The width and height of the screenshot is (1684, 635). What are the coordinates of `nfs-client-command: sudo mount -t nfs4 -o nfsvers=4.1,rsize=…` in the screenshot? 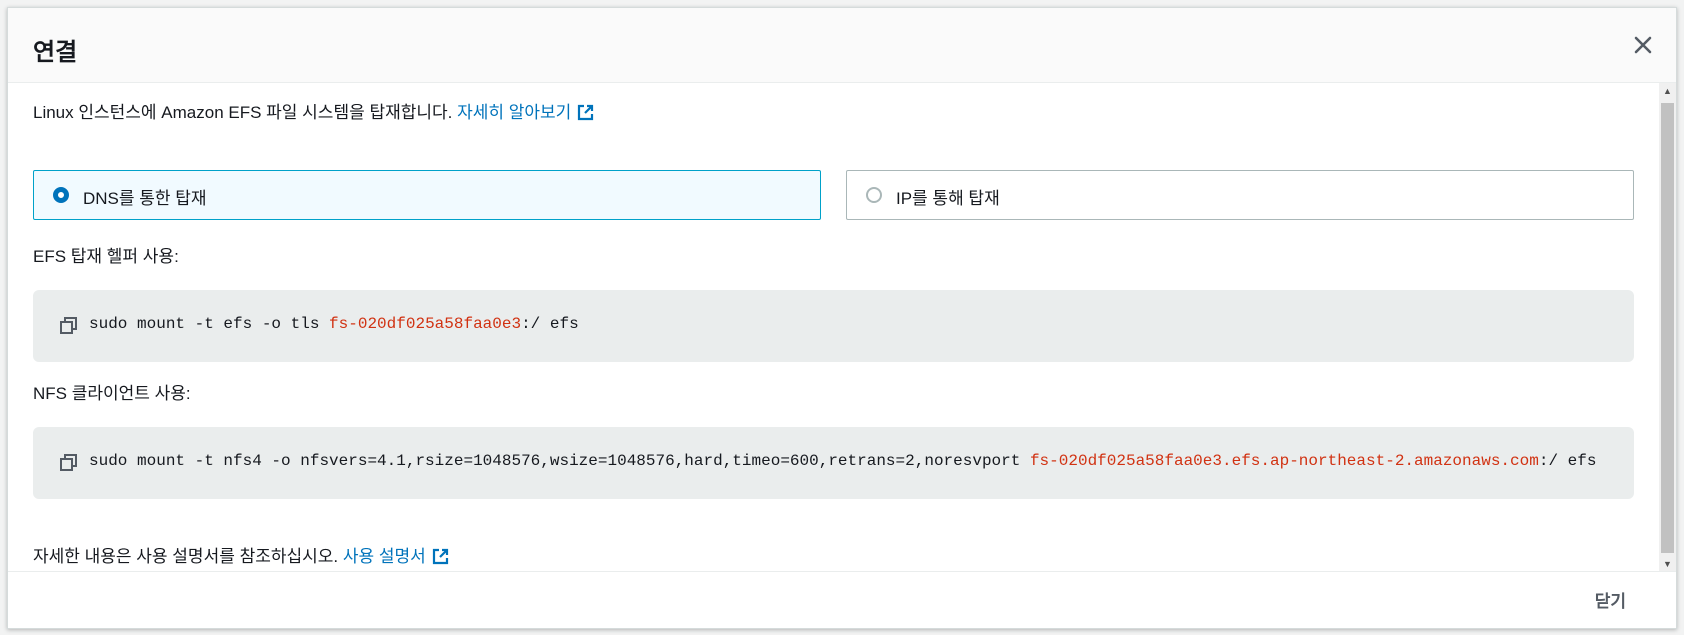 It's located at (842, 461).